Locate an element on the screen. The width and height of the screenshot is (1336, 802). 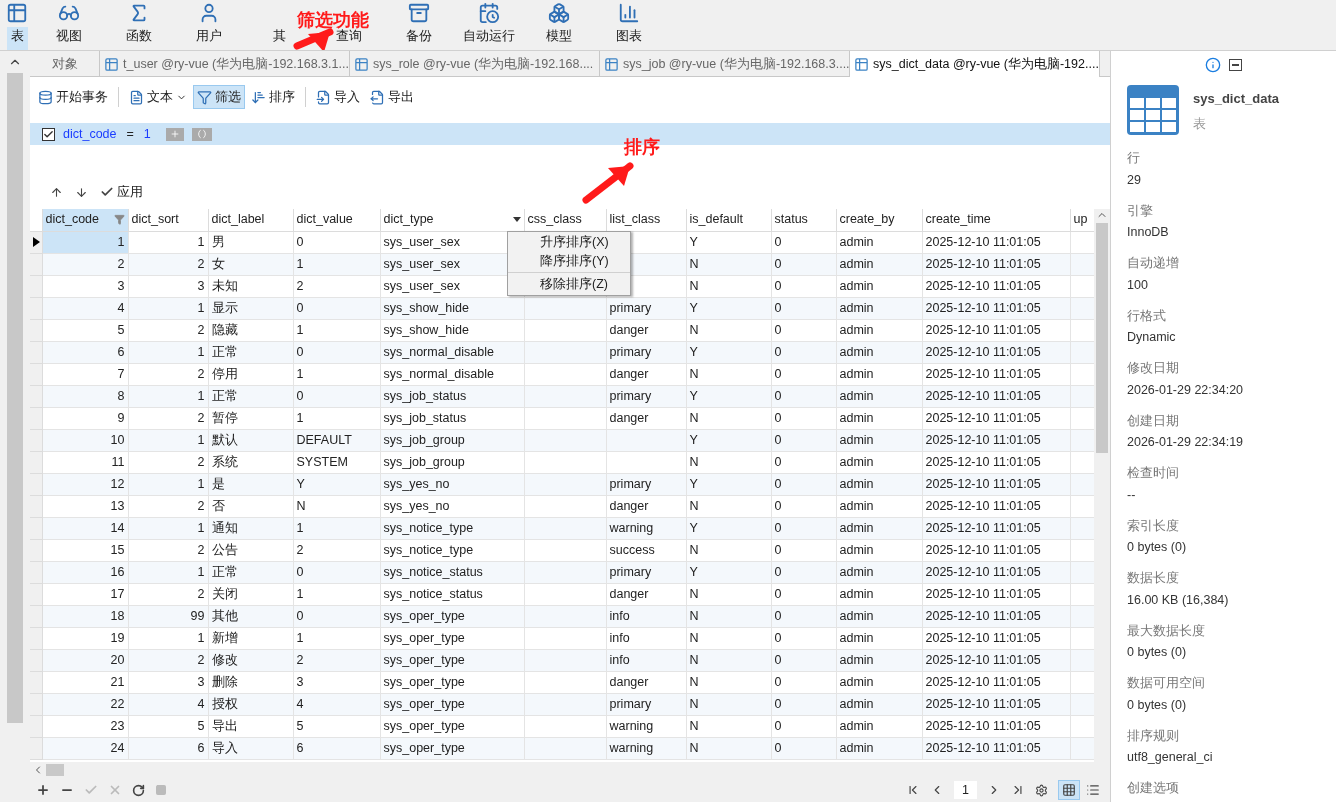
ribbon-button: 函数 is located at coordinates (139, 38).